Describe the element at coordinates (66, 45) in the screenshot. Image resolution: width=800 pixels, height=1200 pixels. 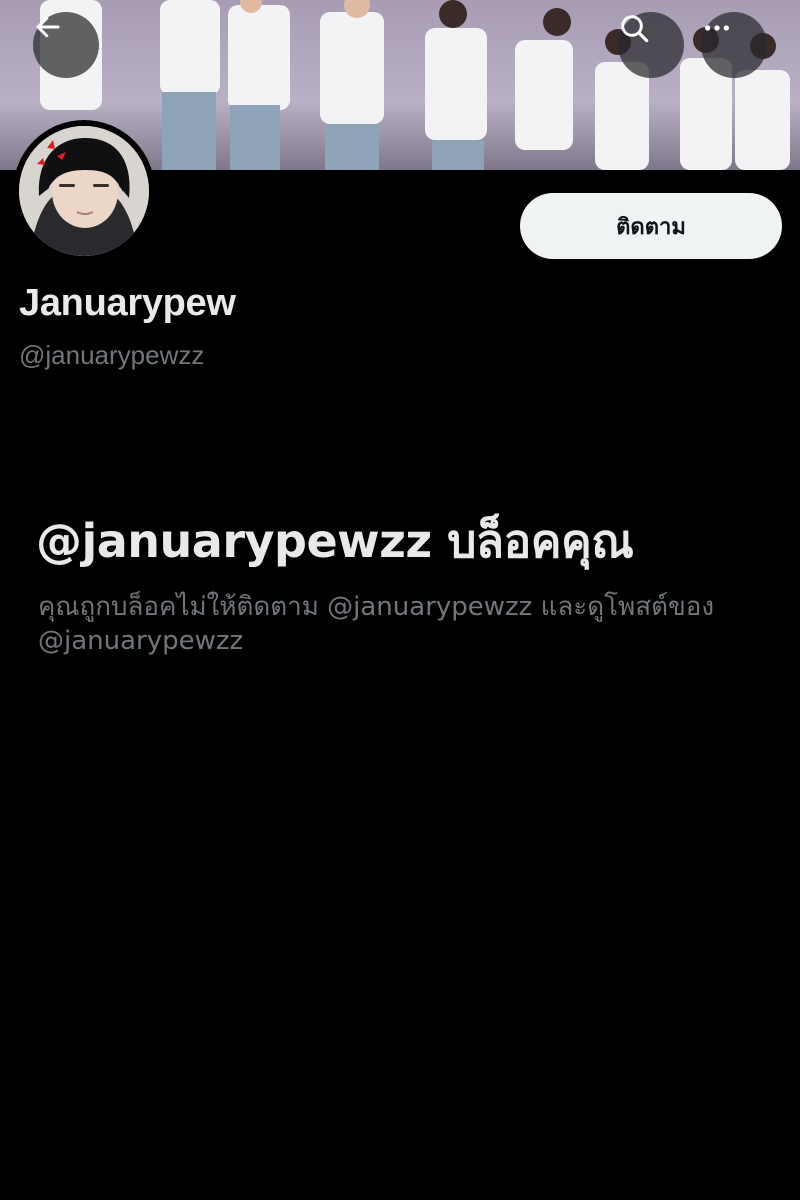
I see `back-button` at that location.